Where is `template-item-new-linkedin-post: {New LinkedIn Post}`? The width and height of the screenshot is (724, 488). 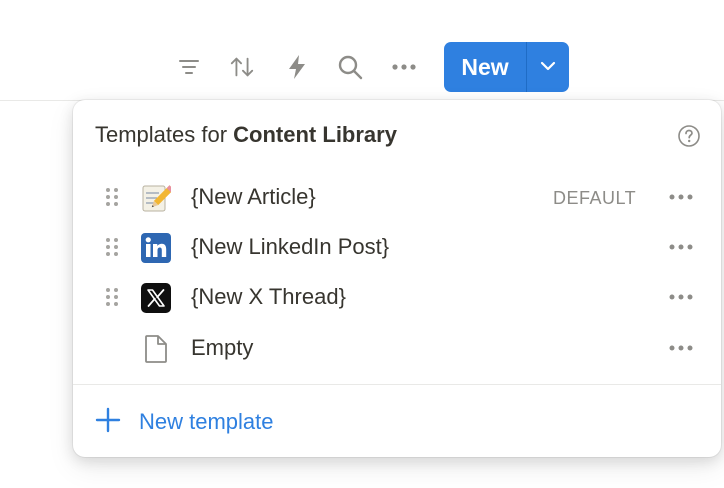 template-item-new-linkedin-post: {New LinkedIn Post} is located at coordinates (397, 247).